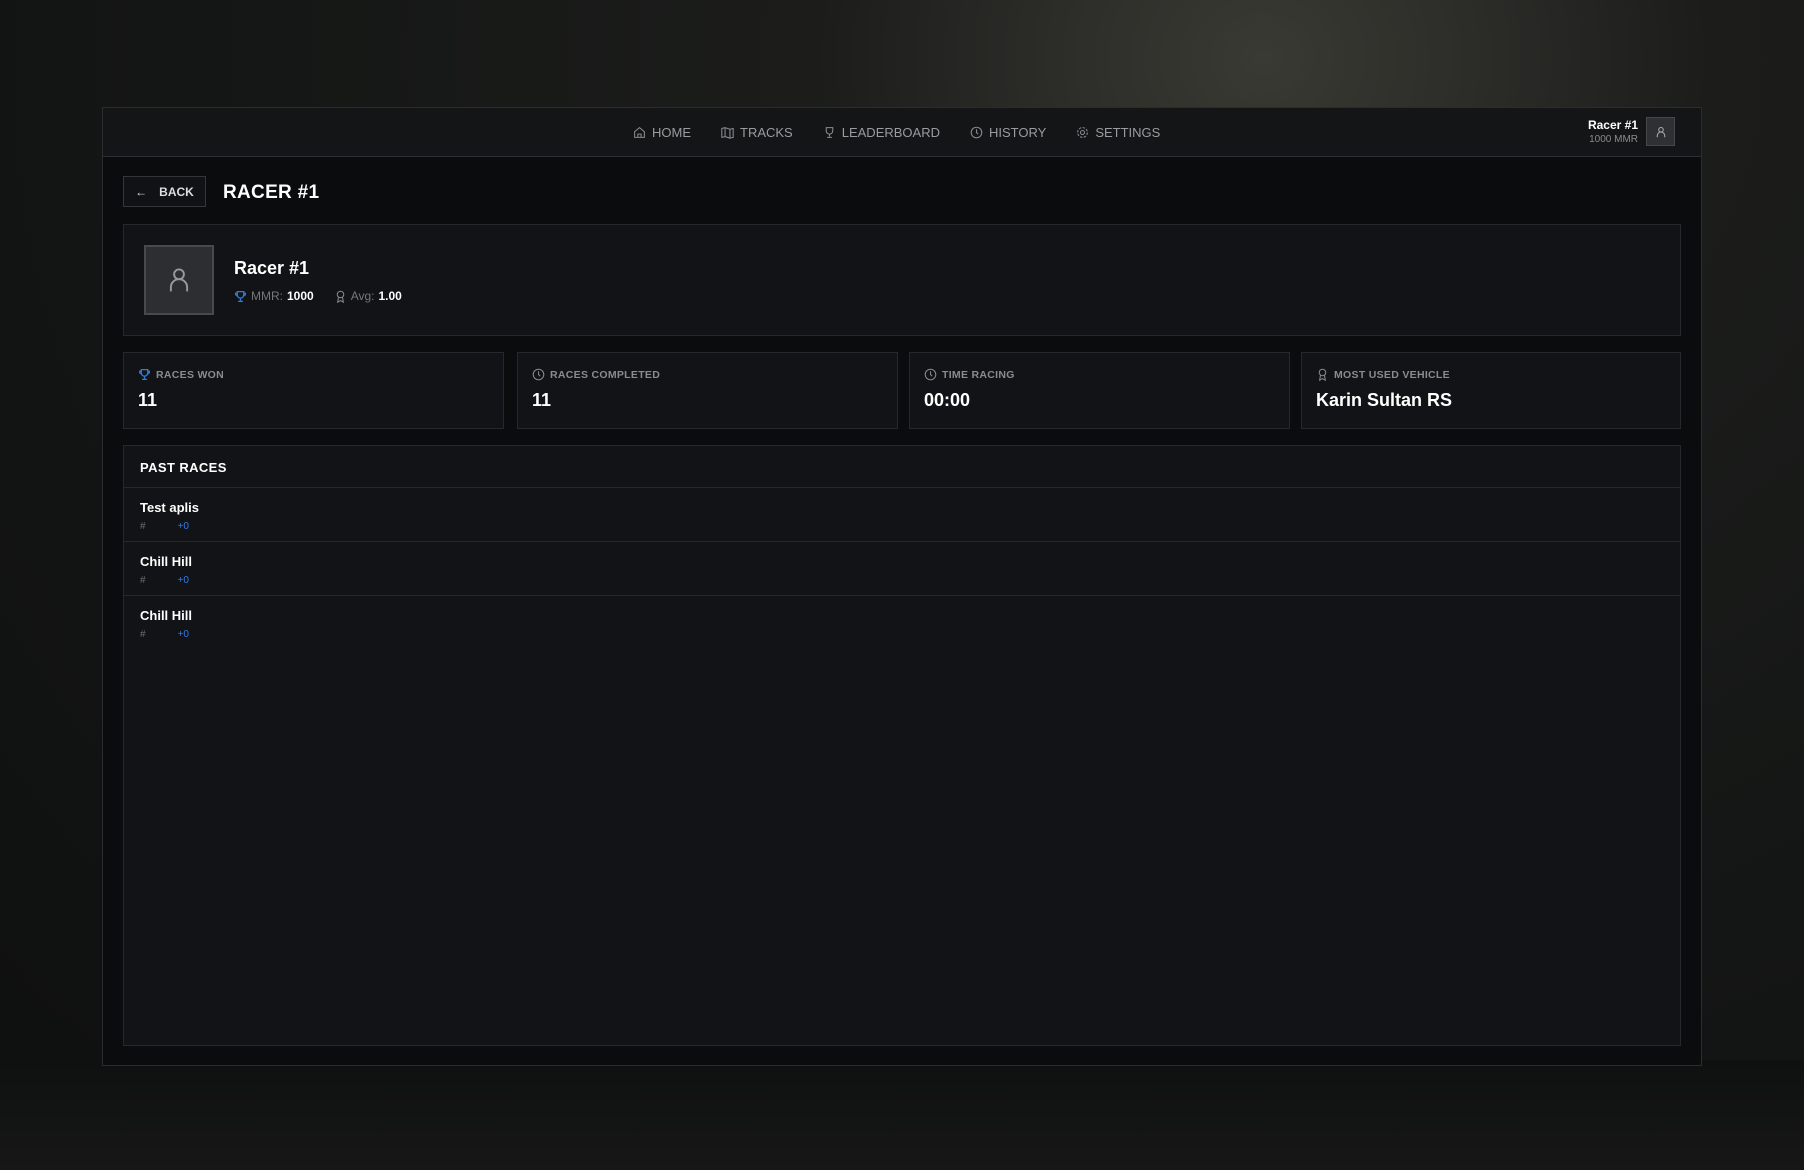 The width and height of the screenshot is (1804, 1170). I want to click on avg-value: 1.00, so click(390, 296).